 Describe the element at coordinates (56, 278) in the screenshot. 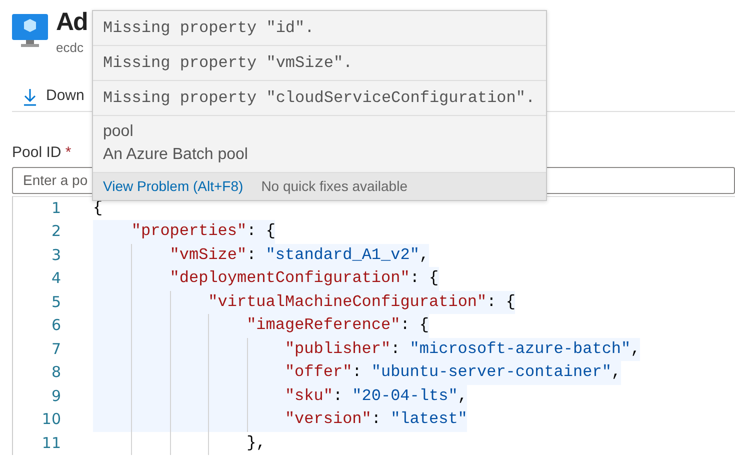

I see `line-number: 4` at that location.